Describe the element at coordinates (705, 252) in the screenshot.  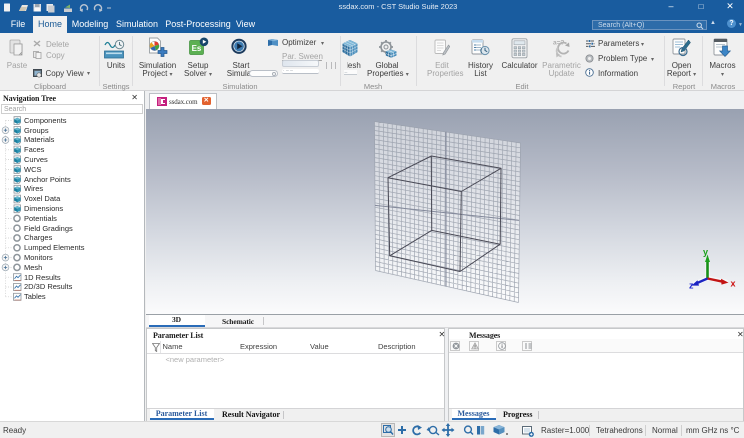
I see `svg-text: y` at that location.